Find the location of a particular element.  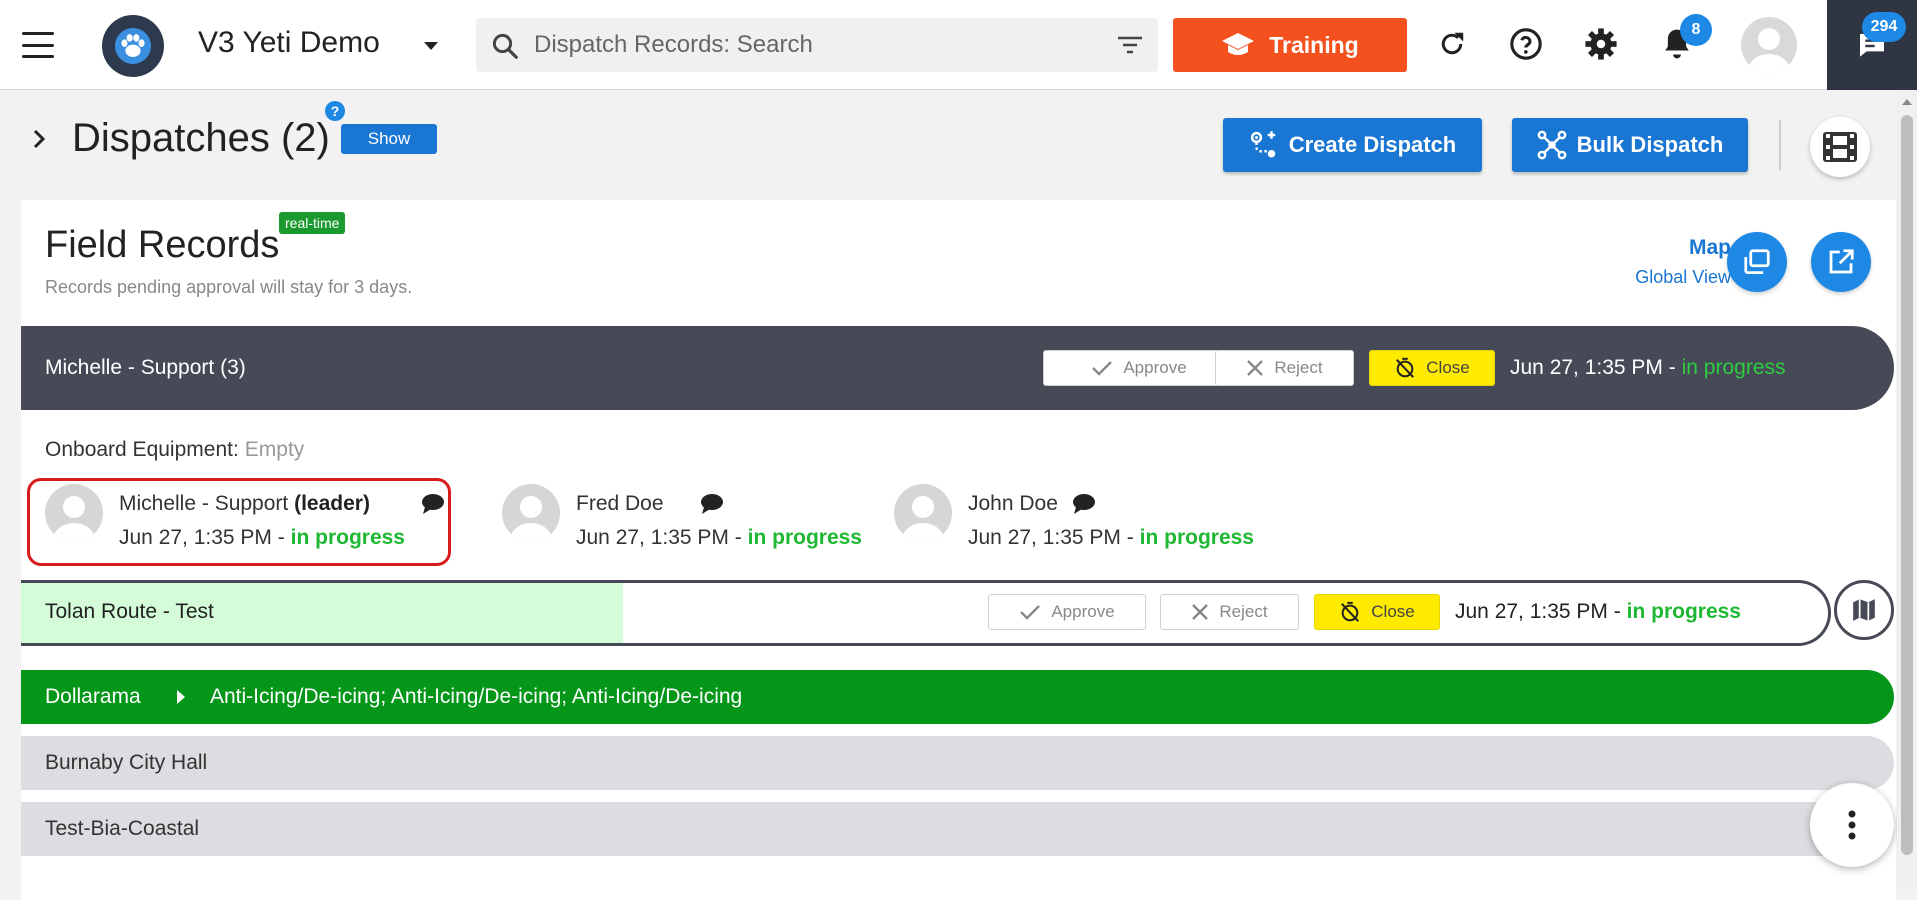

org-logo is located at coordinates (133, 46).